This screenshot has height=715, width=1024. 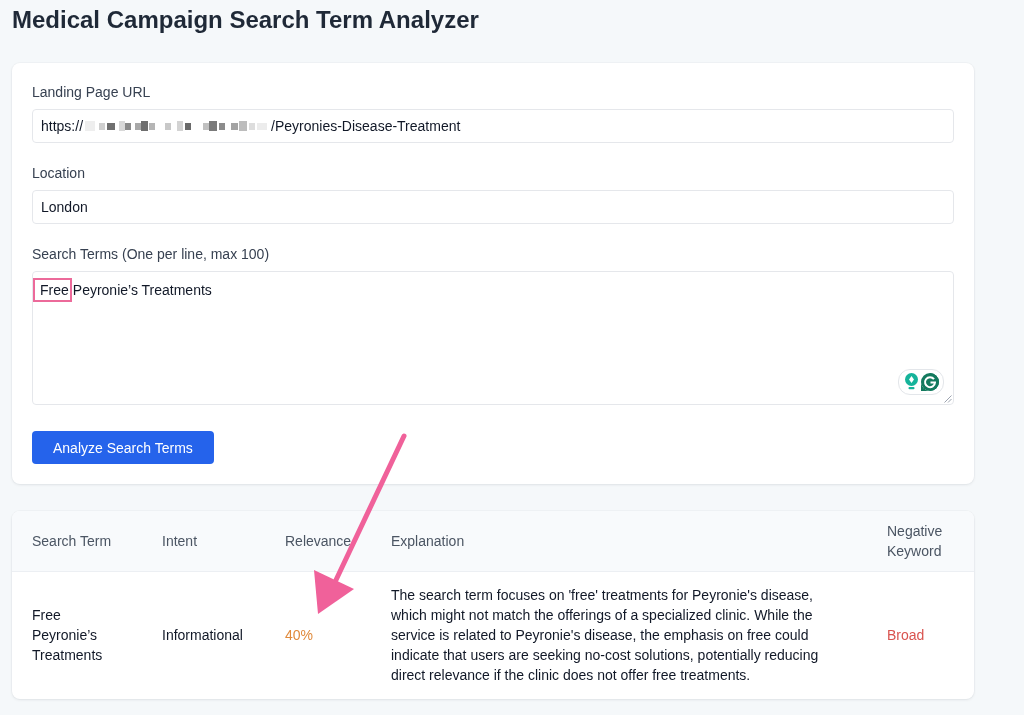 I want to click on resize-handle-icon, so click(x=948, y=399).